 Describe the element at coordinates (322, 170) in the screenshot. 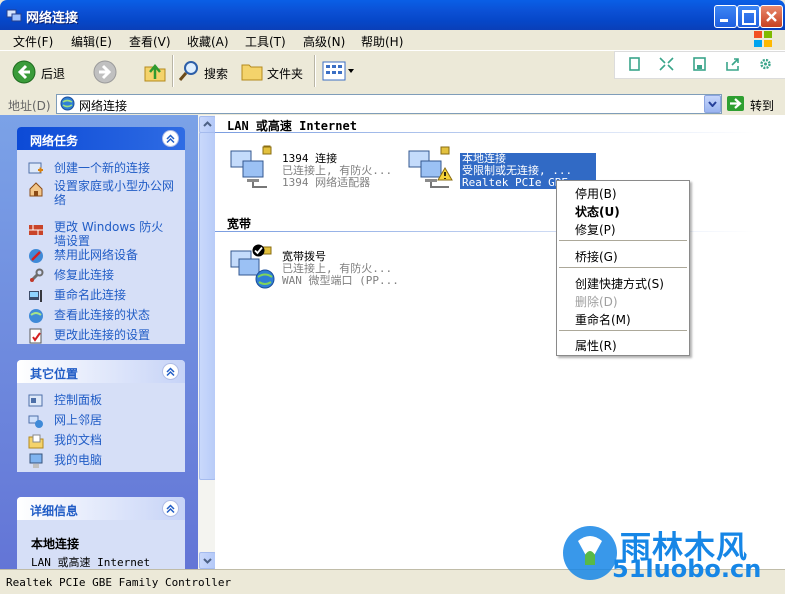

I see `connection-item: 1394 连接 已连接上, 有防火... 1394 网络适配器` at that location.